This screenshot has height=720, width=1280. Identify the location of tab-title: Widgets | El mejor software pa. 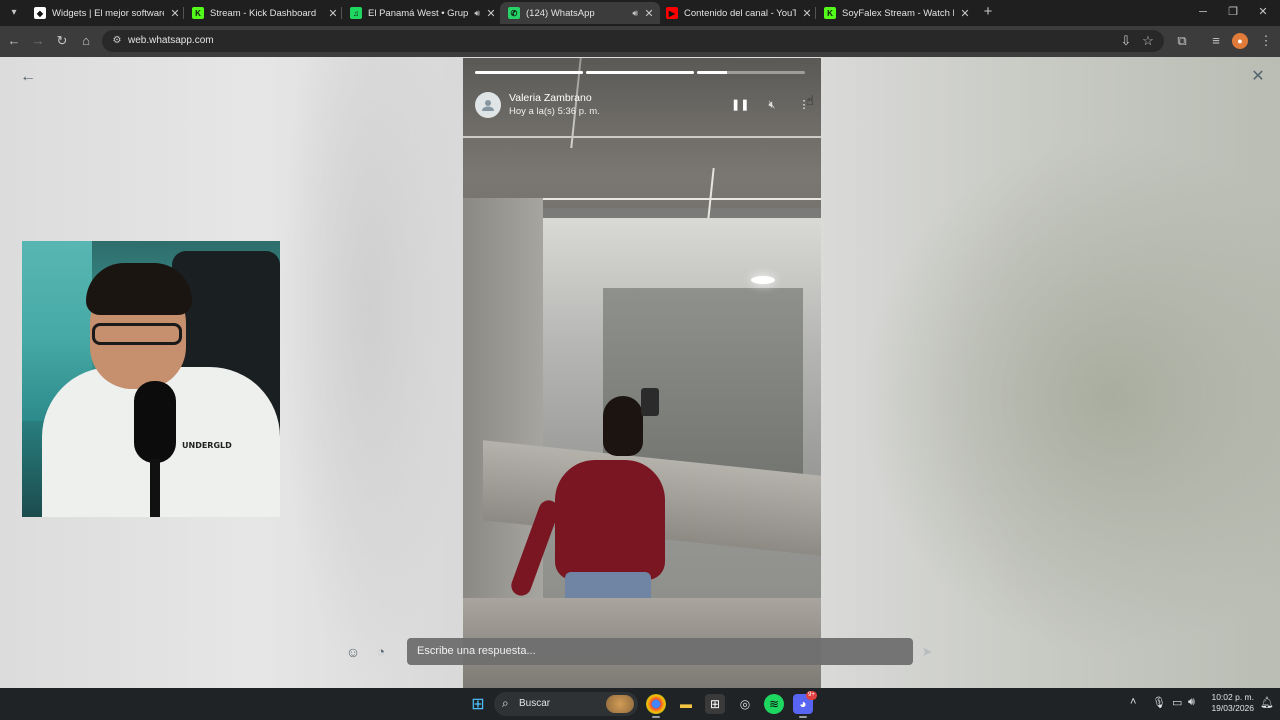
(108, 13).